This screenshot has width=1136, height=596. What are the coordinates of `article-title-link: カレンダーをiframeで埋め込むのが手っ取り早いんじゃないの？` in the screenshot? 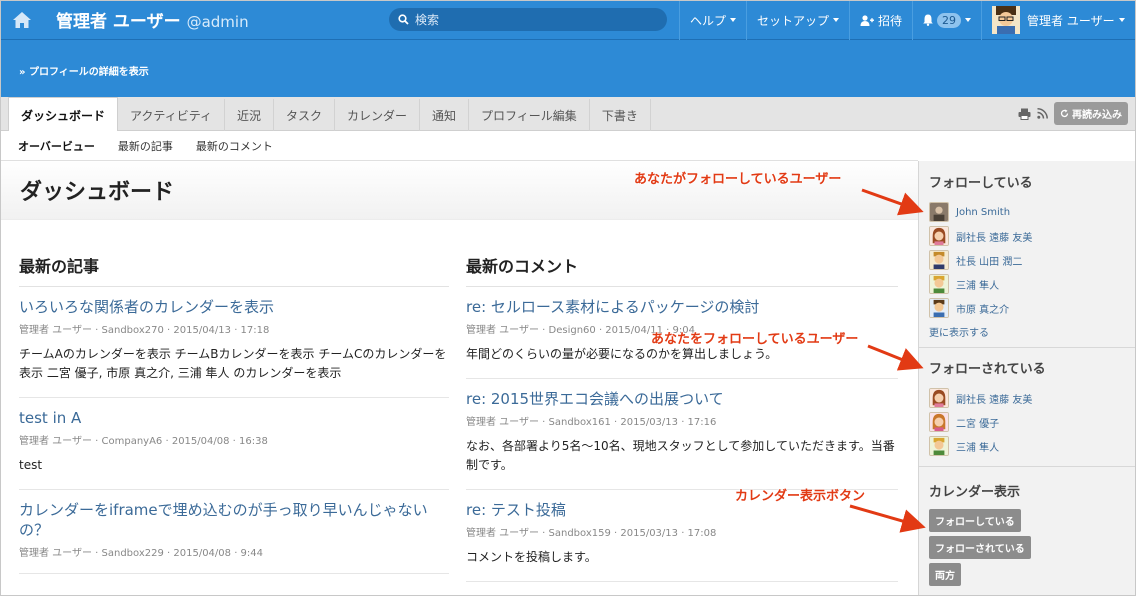 It's located at (234, 520).